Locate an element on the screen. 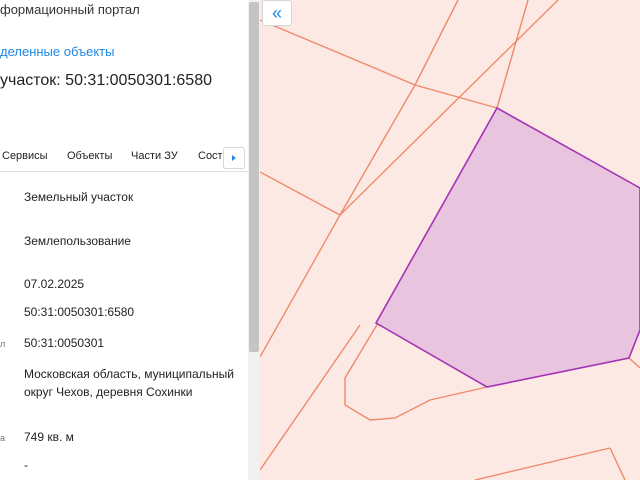 Image resolution: width=640 pixels, height=480 pixels. selected-objects-link: деленные объекты is located at coordinates (57, 51).